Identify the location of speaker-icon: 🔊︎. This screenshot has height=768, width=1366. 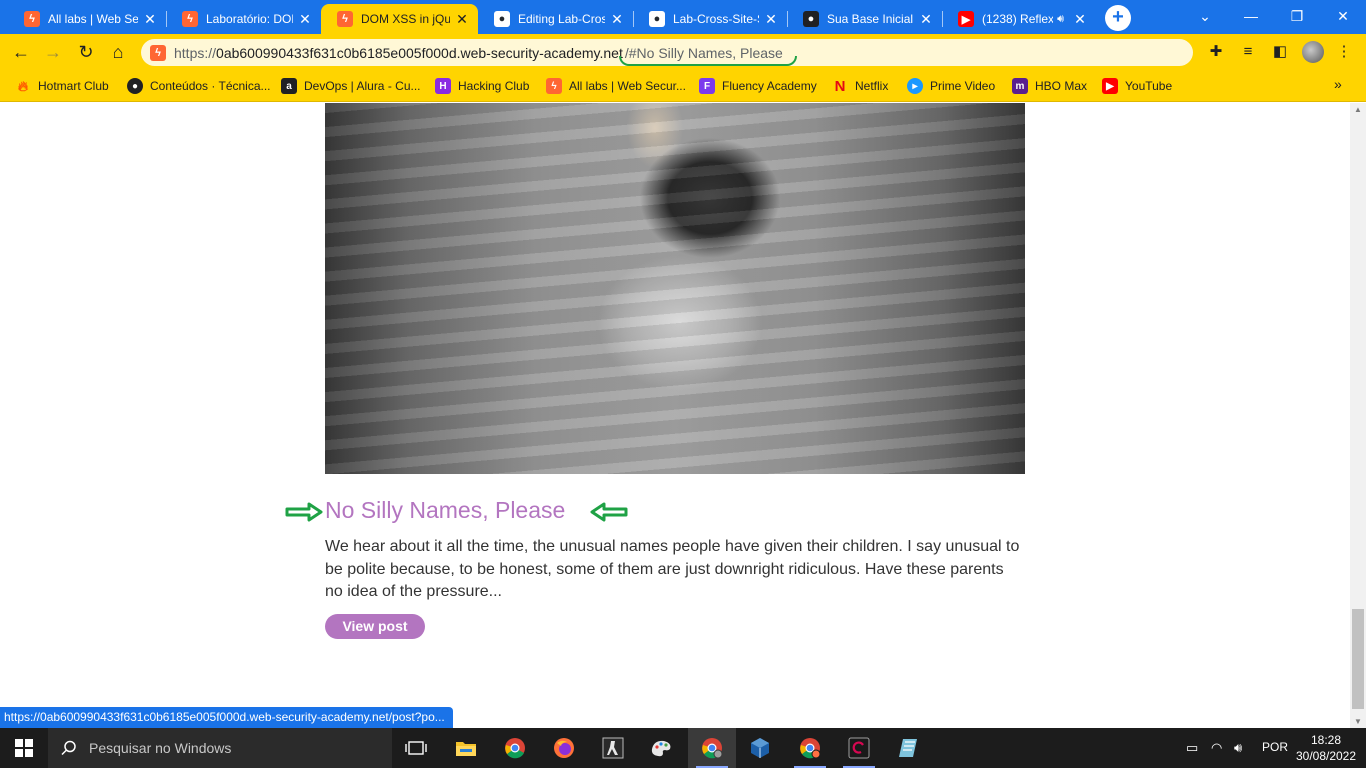
(1060, 19).